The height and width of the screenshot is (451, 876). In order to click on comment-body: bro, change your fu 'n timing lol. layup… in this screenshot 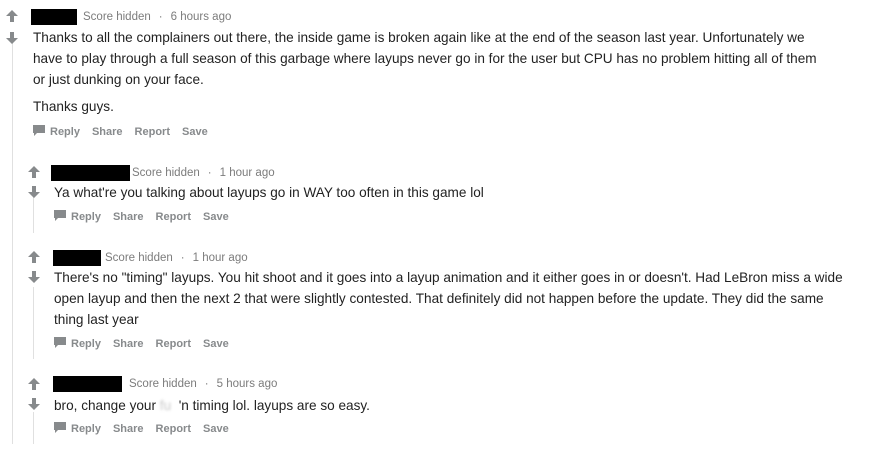, I will do `click(444, 405)`.